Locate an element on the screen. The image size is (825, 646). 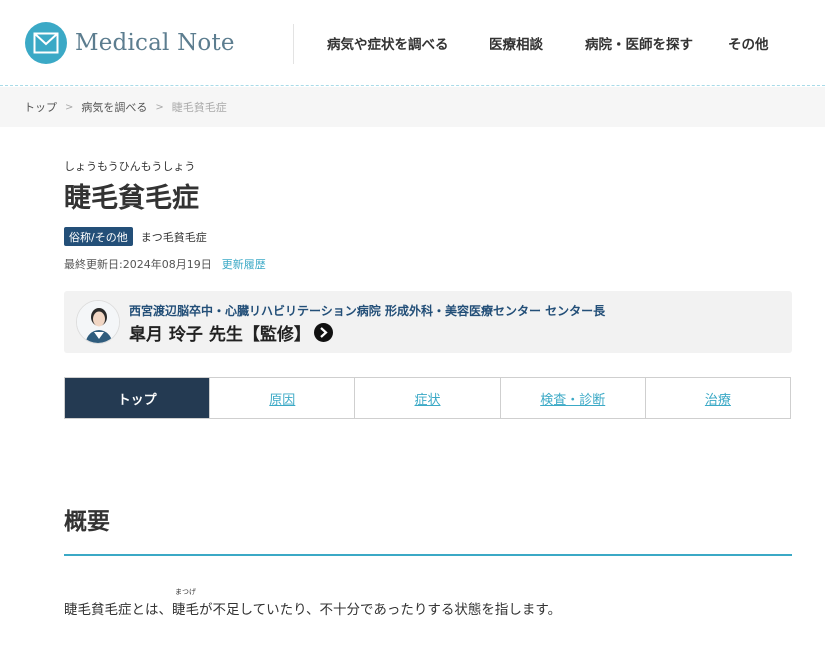
ruby-reading: まつげ is located at coordinates (185, 592).